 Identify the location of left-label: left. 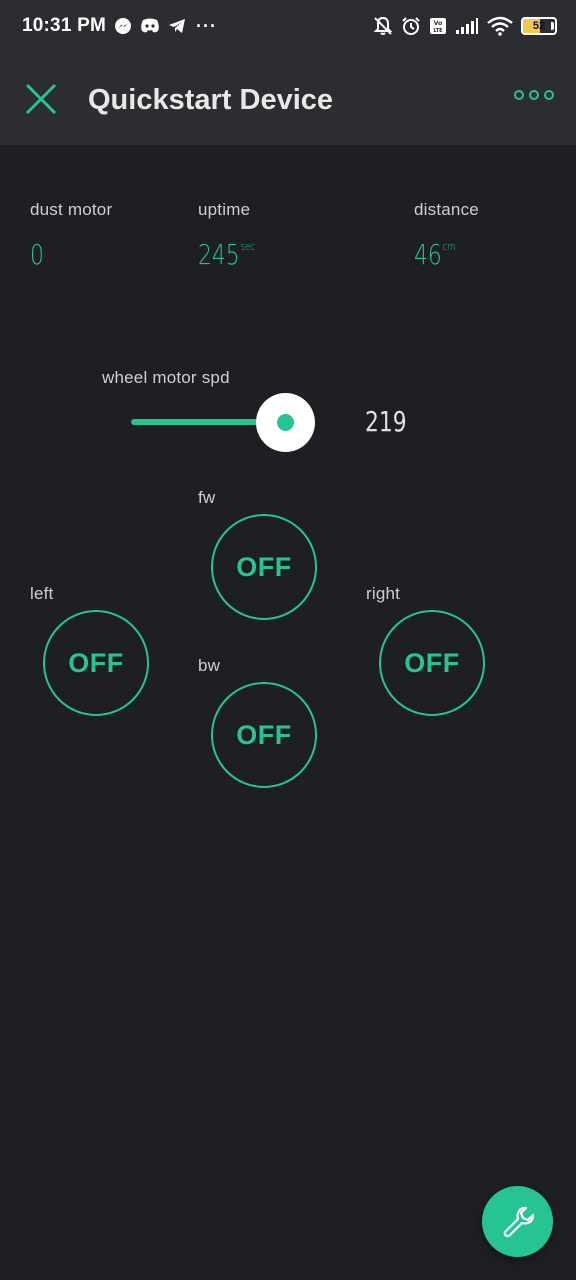
(42, 593).